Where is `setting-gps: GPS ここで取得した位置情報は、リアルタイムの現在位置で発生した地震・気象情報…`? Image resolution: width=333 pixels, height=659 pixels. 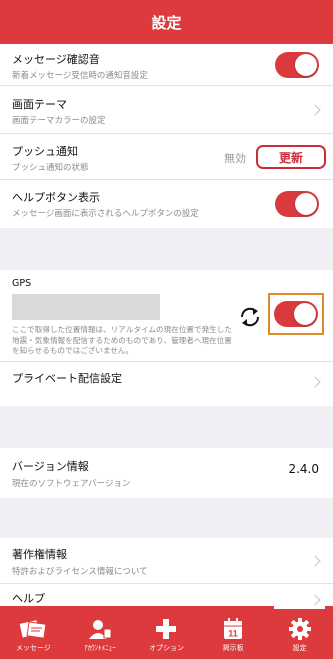
setting-gps: GPS ここで取得した位置情報は、リアルタイムの現在位置で発生した地震・気象情報… is located at coordinates (166, 316).